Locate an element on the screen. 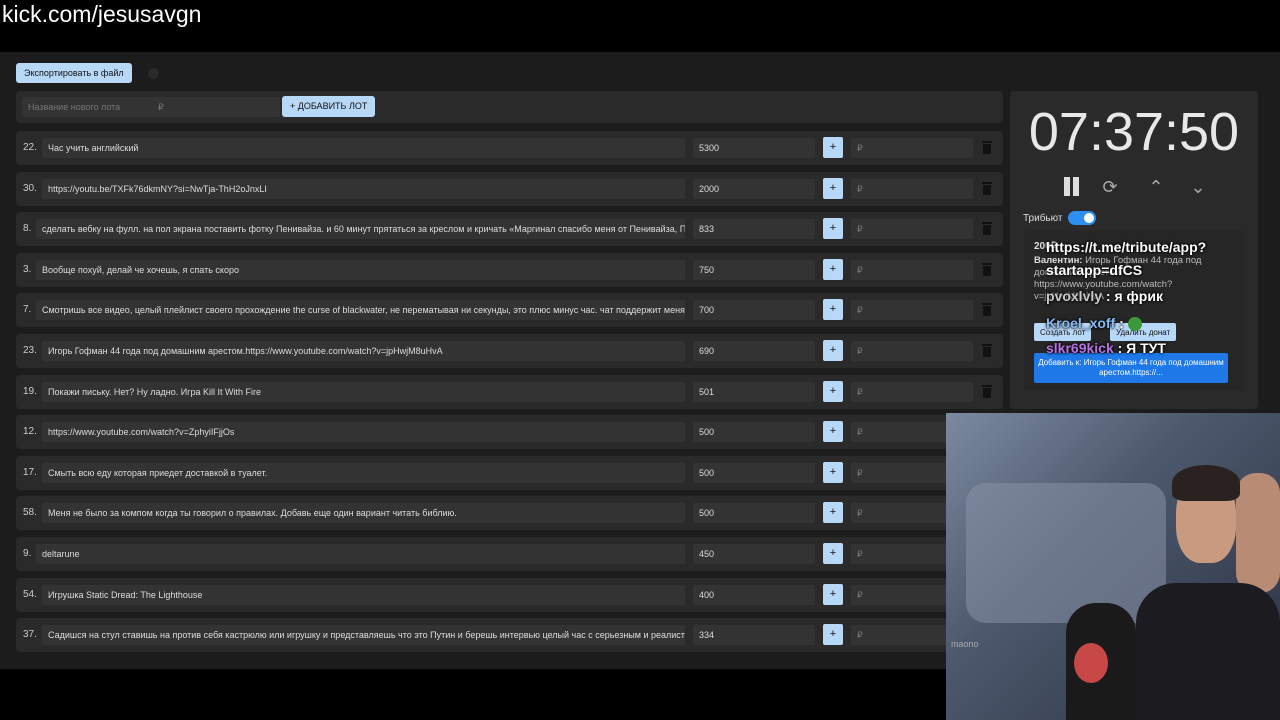 Image resolution: width=1280 pixels, height=720 pixels. toggle-knob is located at coordinates (1089, 218).